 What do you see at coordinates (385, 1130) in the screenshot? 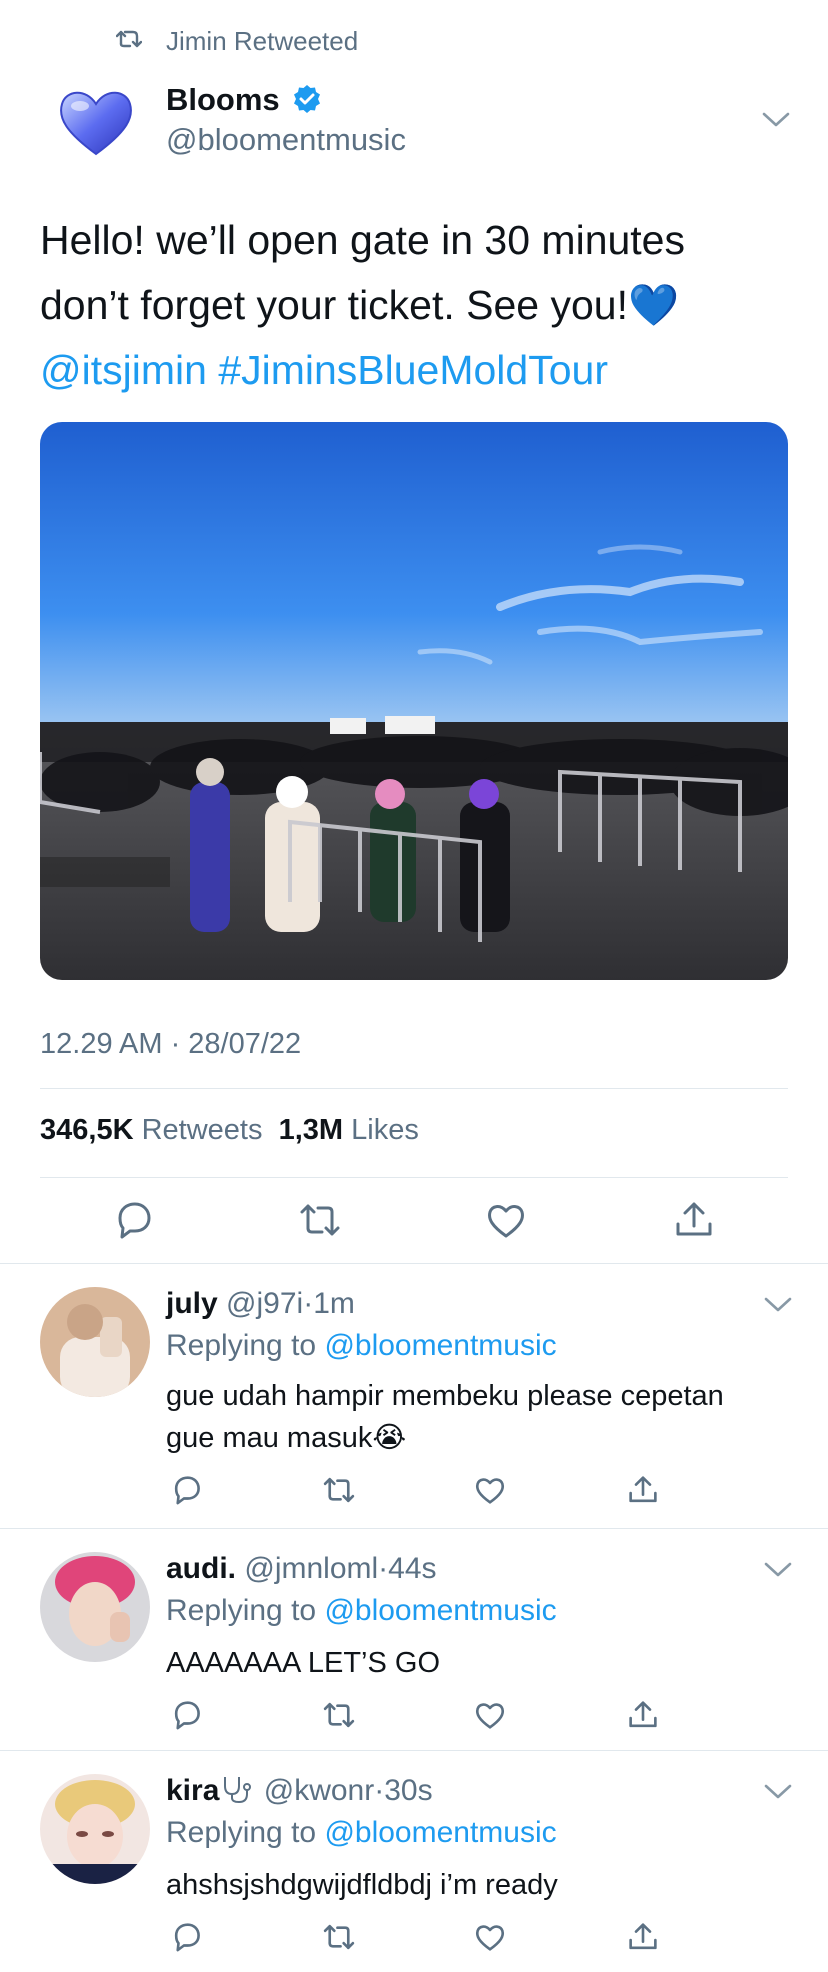
I see `likes-label: Likes` at bounding box center [385, 1130].